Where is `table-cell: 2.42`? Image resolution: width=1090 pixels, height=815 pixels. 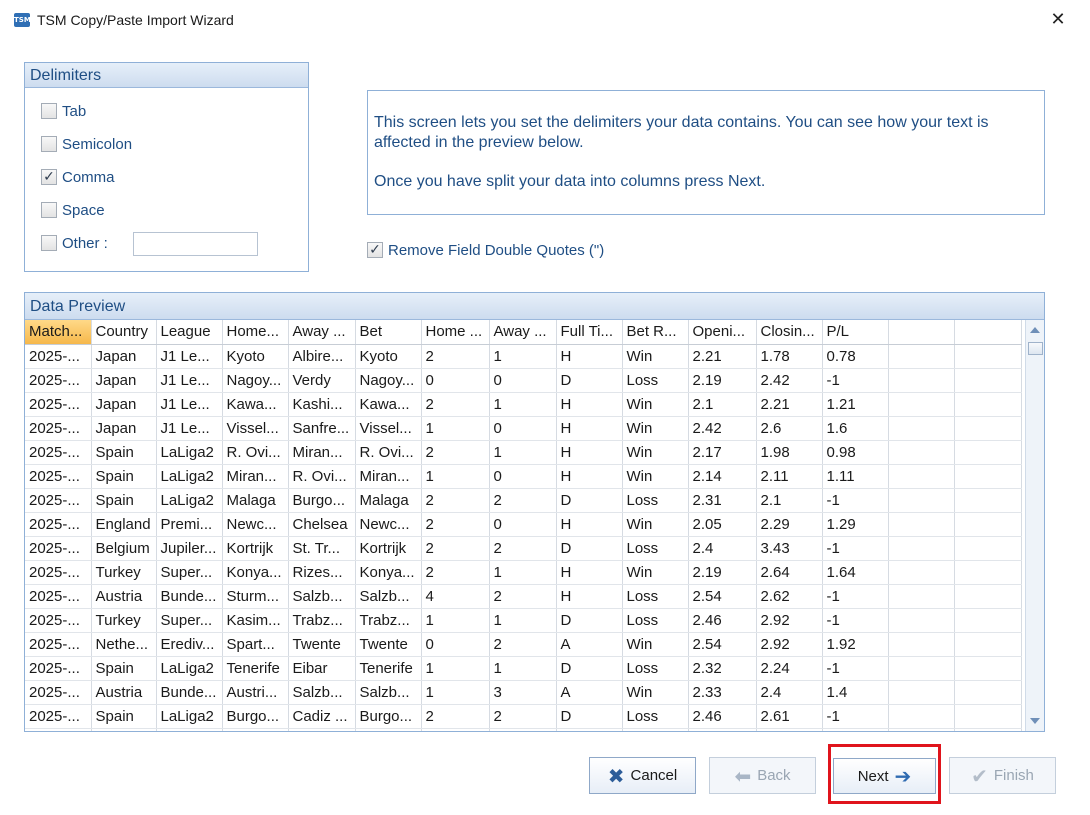
table-cell: 2.42 is located at coordinates (789, 380).